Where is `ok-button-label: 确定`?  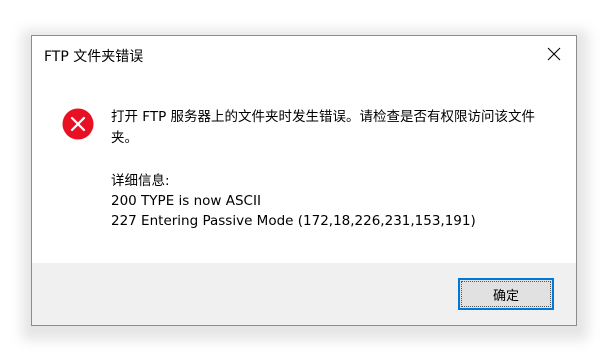 ok-button-label: 确定 is located at coordinates (505, 296).